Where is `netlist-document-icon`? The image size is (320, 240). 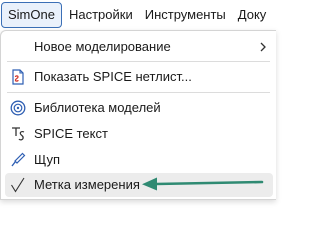 netlist-document-icon is located at coordinates (18, 77).